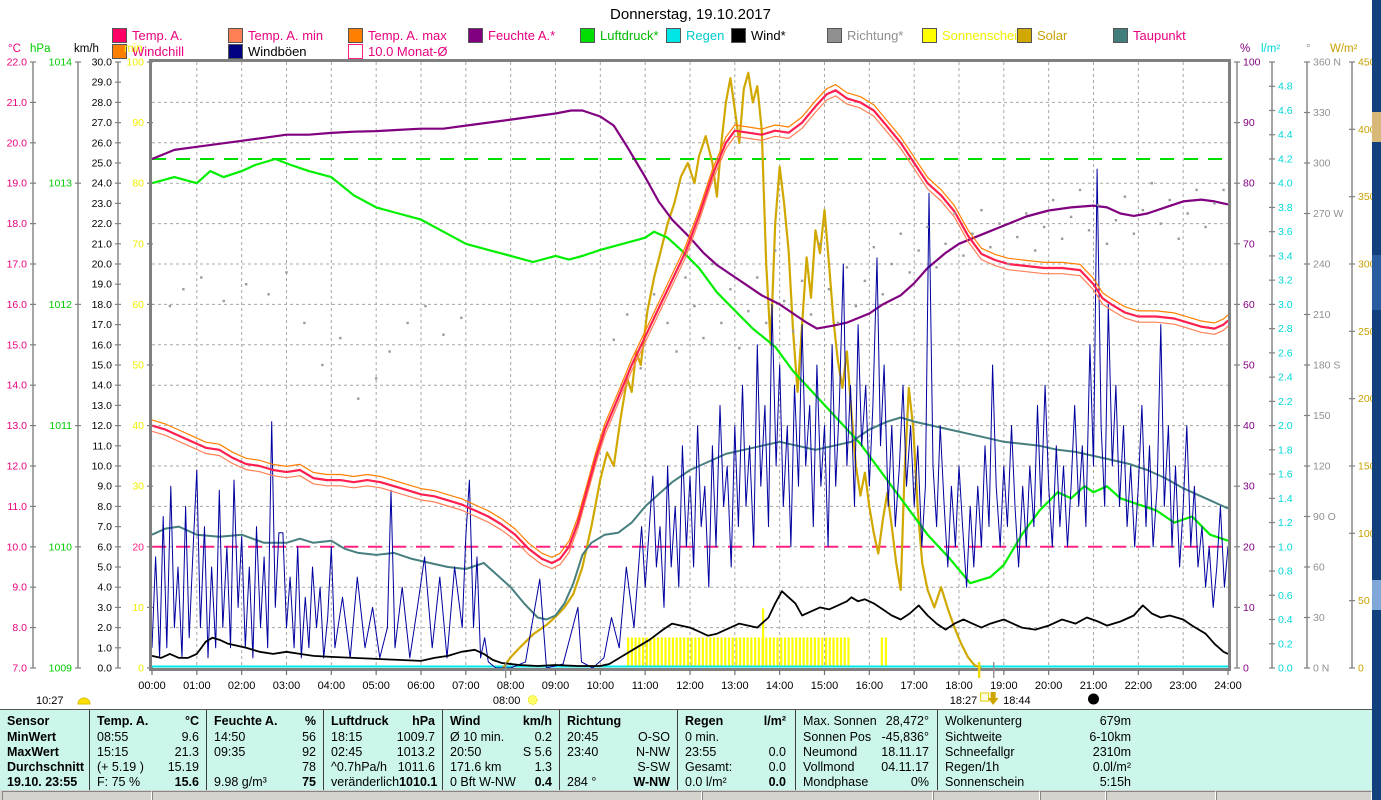  I want to click on sensor-row-label: 19.10. 23:55, so click(42, 781).